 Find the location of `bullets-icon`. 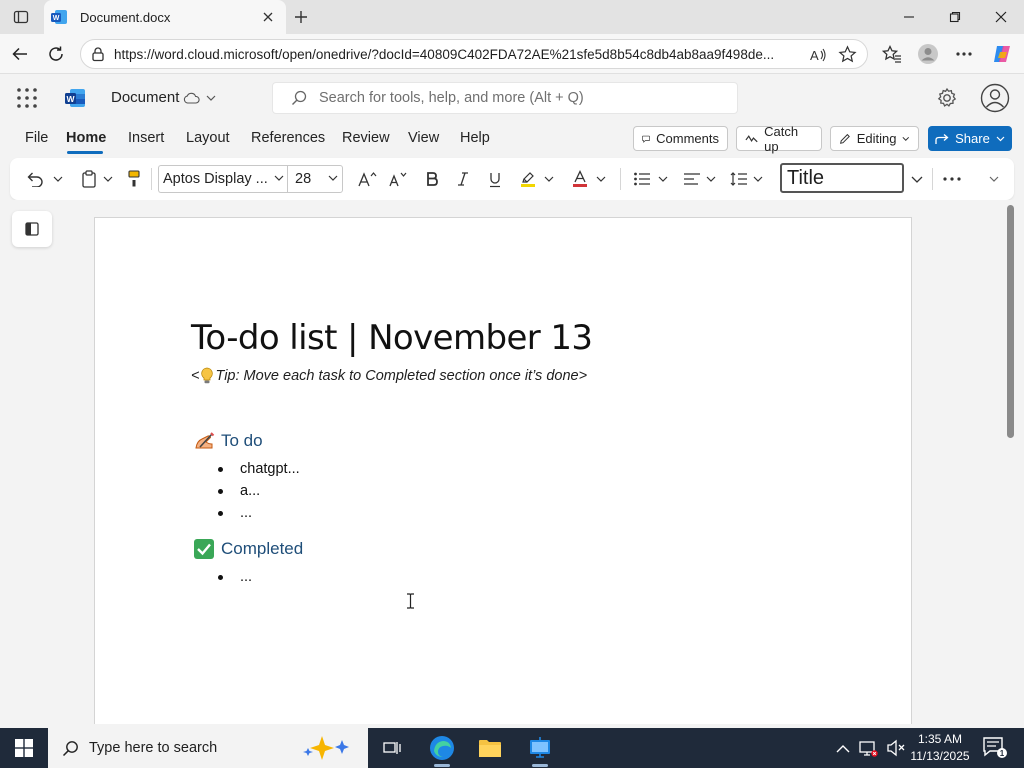

bullets-icon is located at coordinates (642, 179).